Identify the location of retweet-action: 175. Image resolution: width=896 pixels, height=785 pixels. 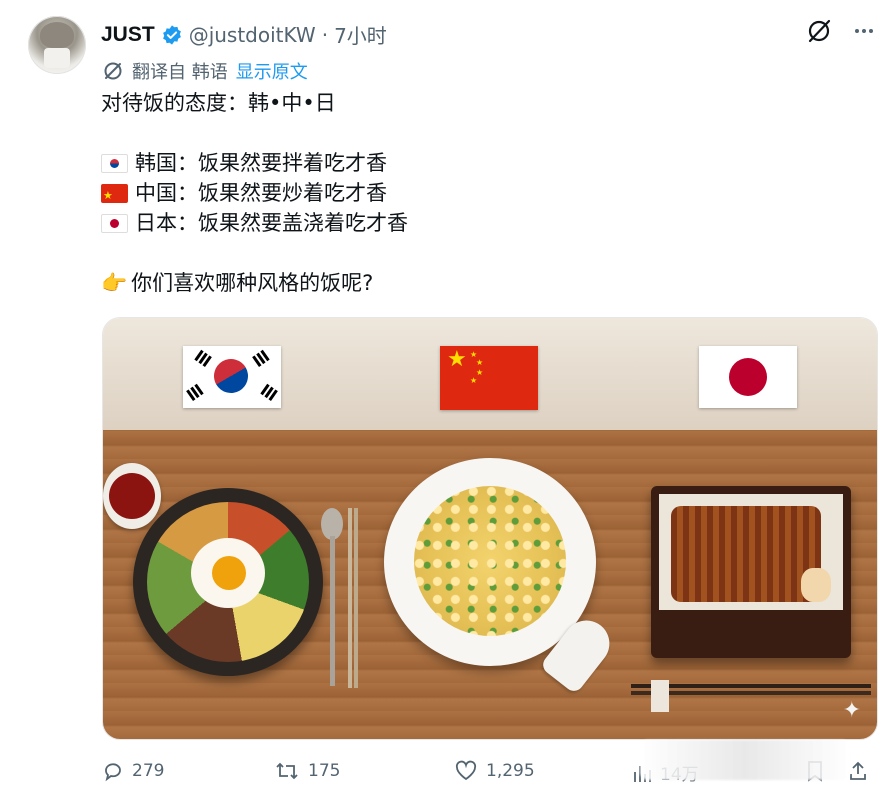
(307, 771).